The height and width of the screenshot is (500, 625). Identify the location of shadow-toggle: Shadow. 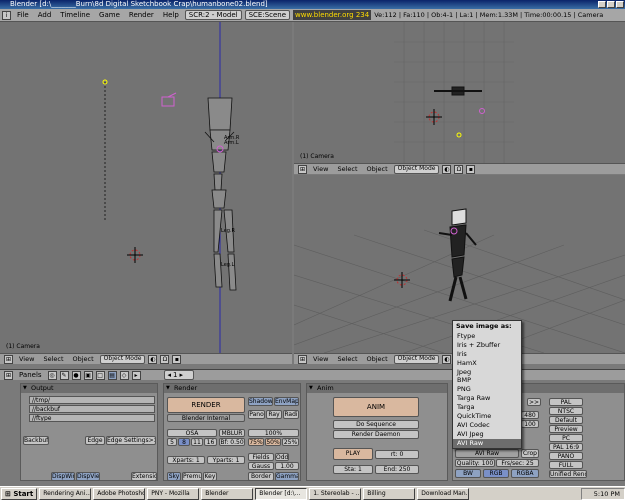
(260, 401).